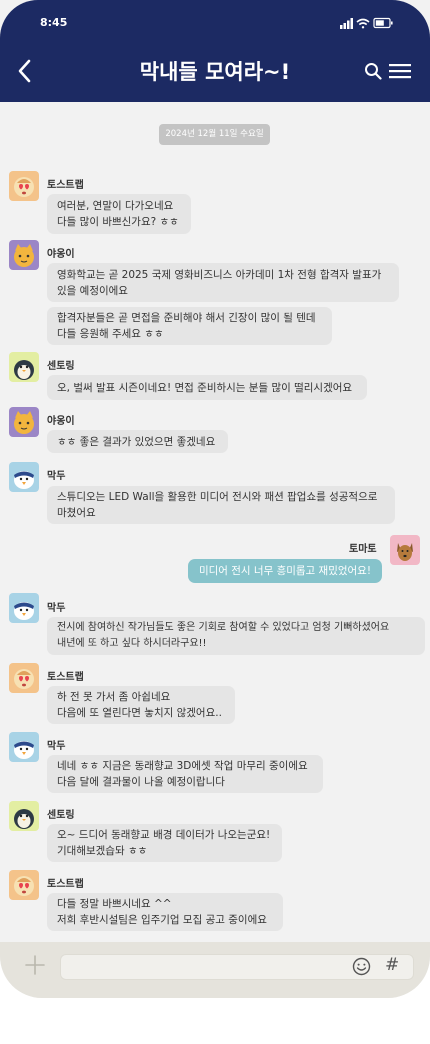 The image size is (430, 1044). What do you see at coordinates (141, 705) in the screenshot?
I see `message-bubble: 하 전 못 가서 좀 아쉽네요 다음에 또 열린다면 놓치지 않겠어요..` at bounding box center [141, 705].